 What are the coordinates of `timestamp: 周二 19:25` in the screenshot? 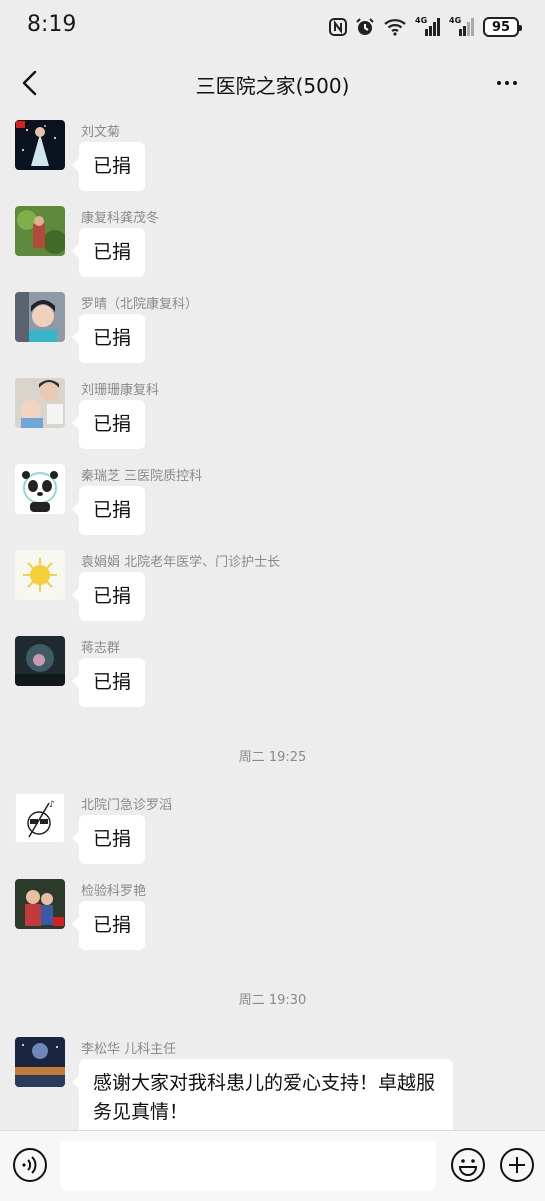 It's located at (272, 757).